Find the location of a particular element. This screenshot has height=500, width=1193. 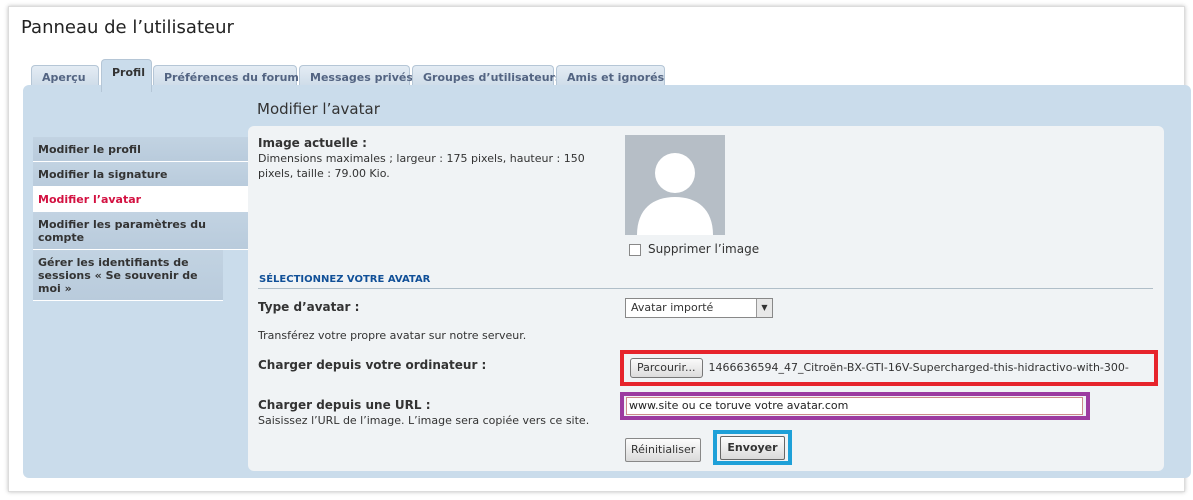

section-title: SÉLECTIONNEZ VOTRE AVATAR is located at coordinates (345, 279).